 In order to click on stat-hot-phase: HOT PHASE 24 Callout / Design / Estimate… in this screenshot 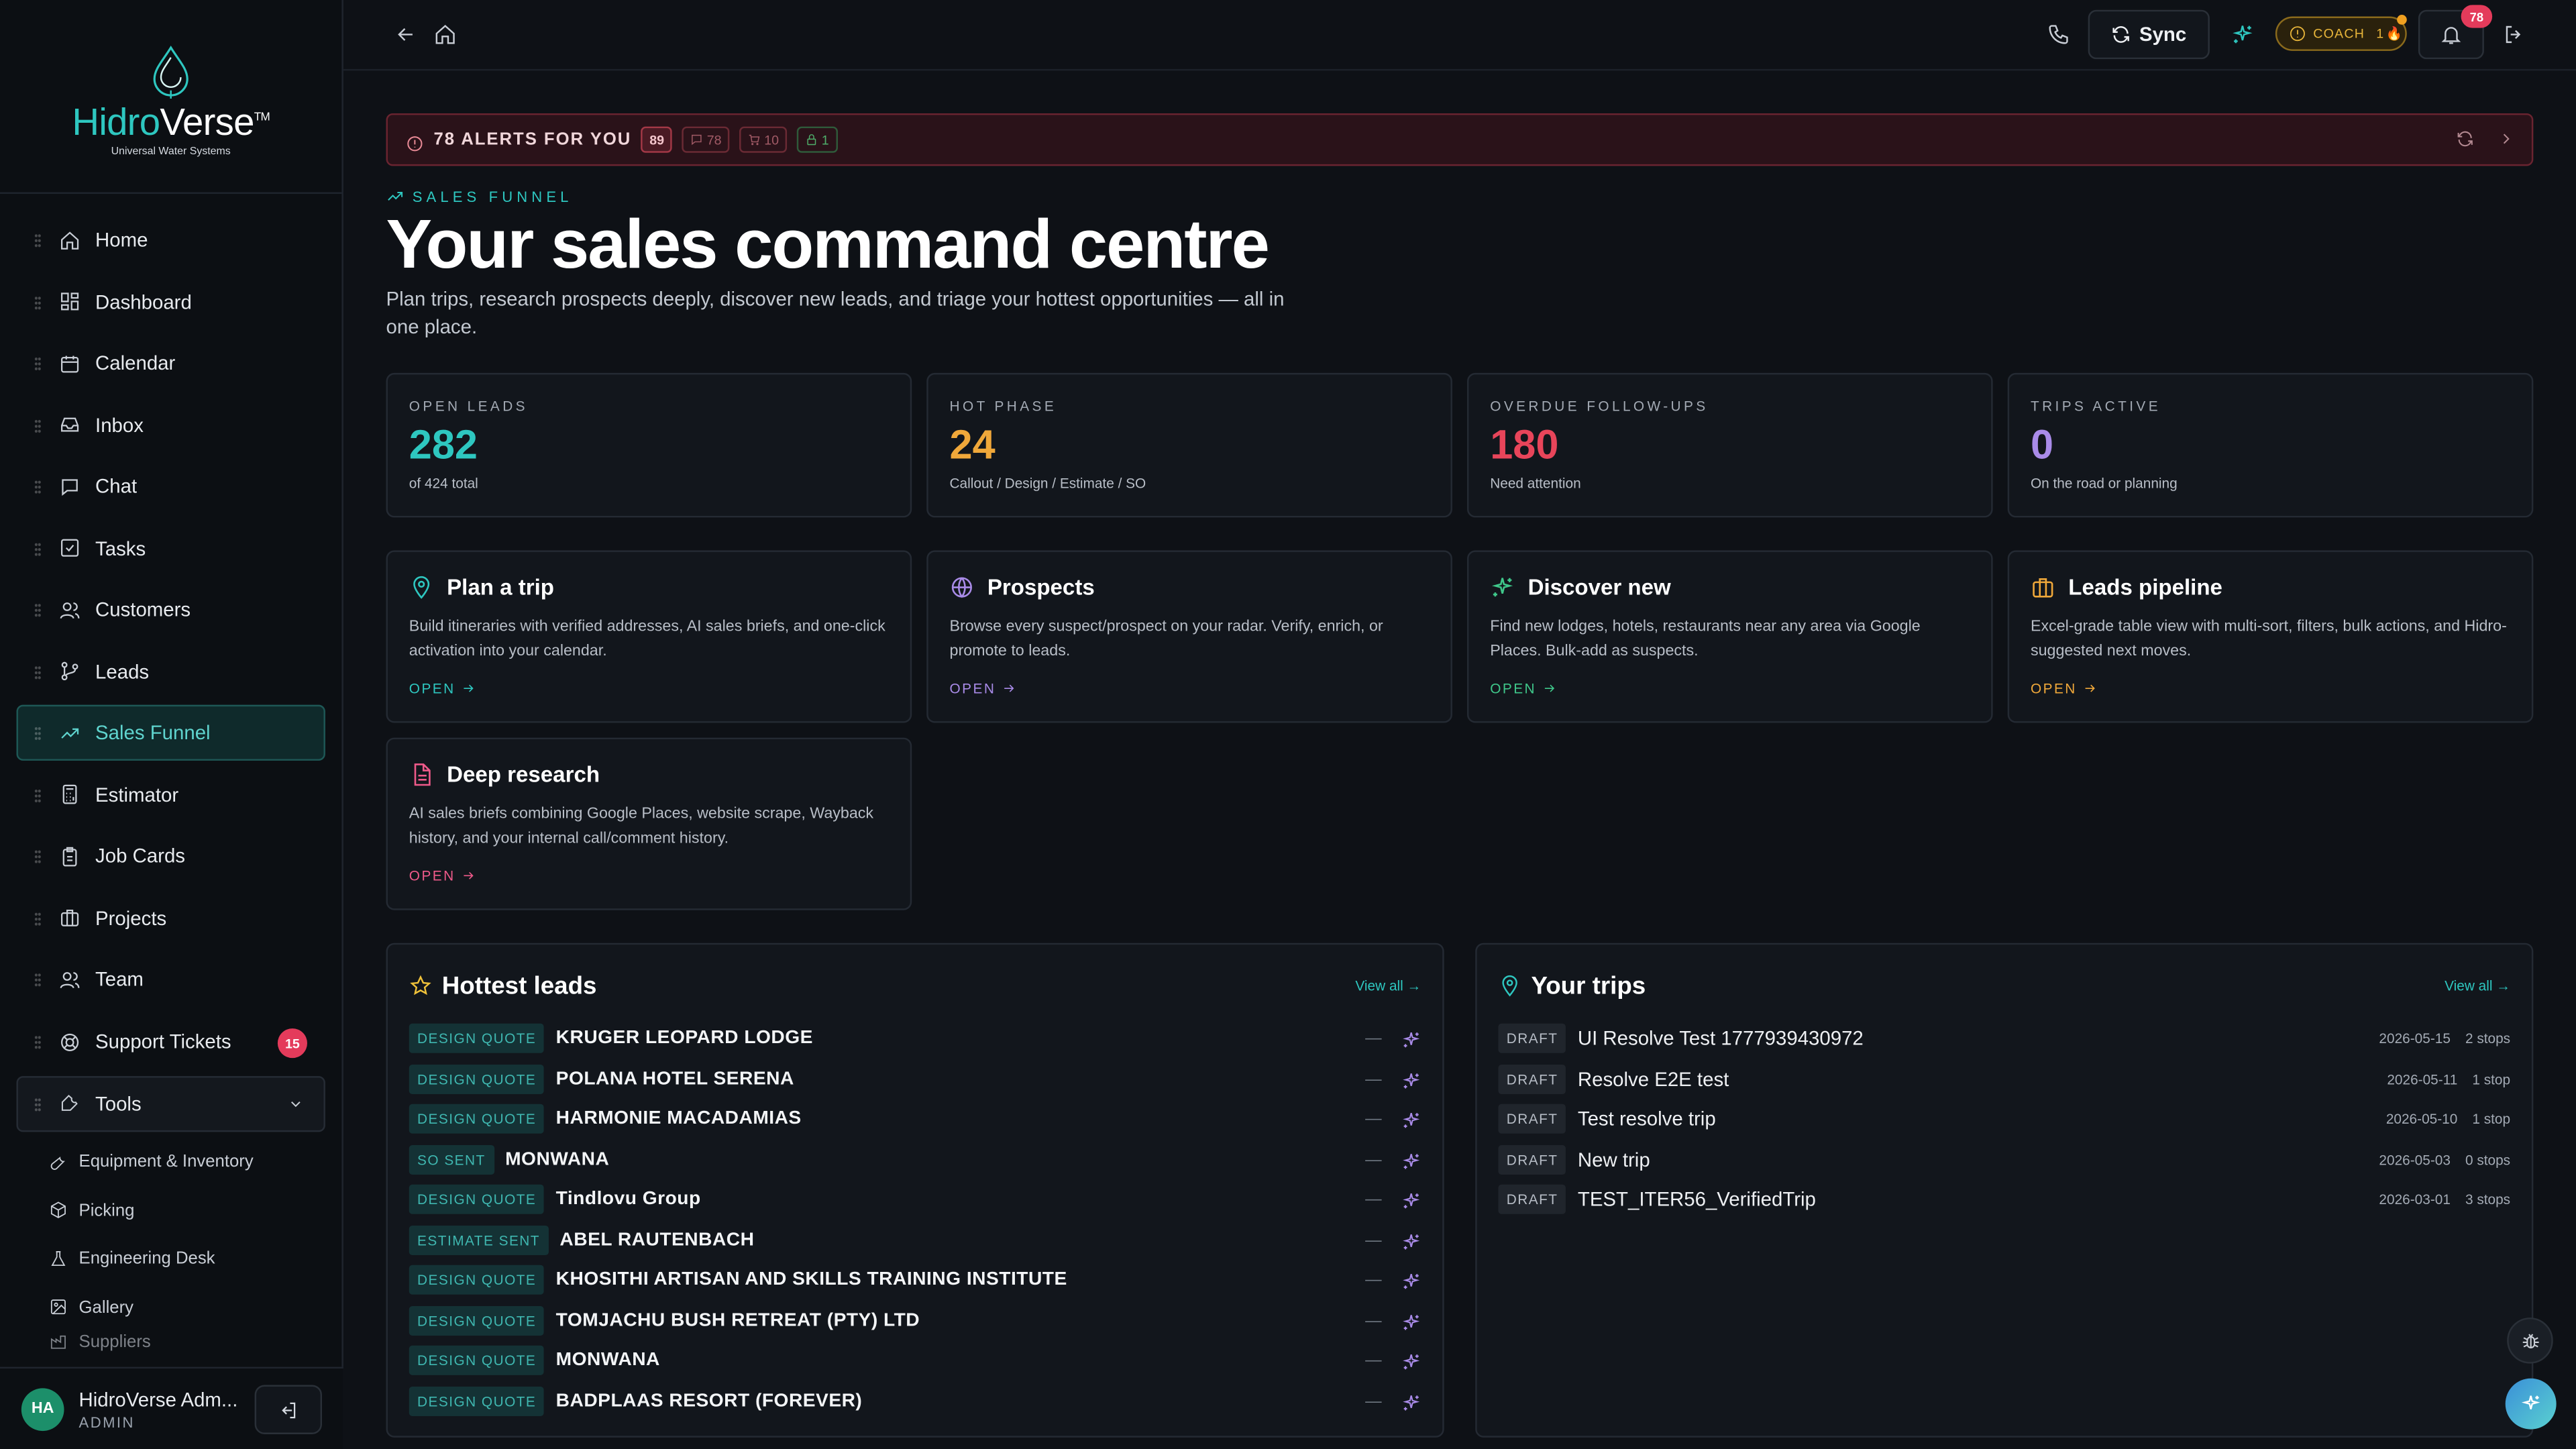, I will do `click(1189, 445)`.